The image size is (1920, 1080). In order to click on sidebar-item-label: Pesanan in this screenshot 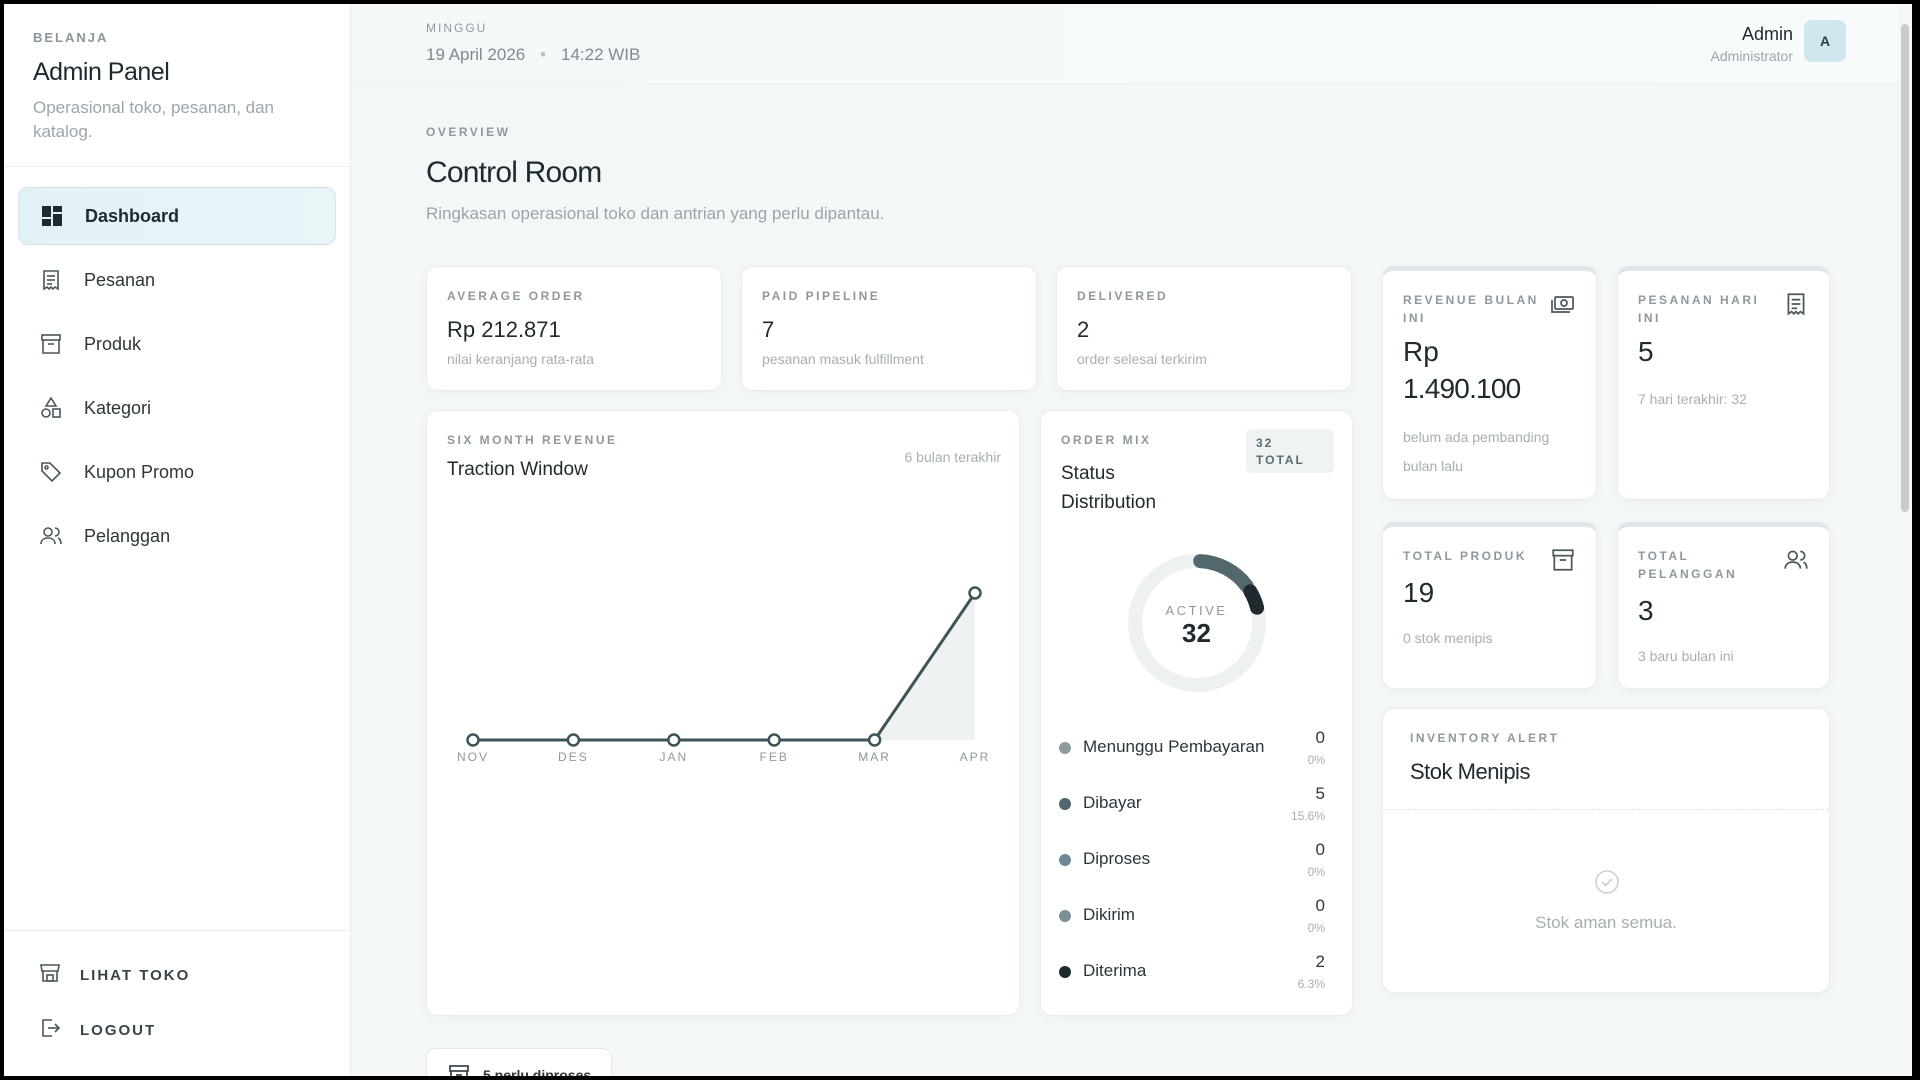, I will do `click(120, 279)`.